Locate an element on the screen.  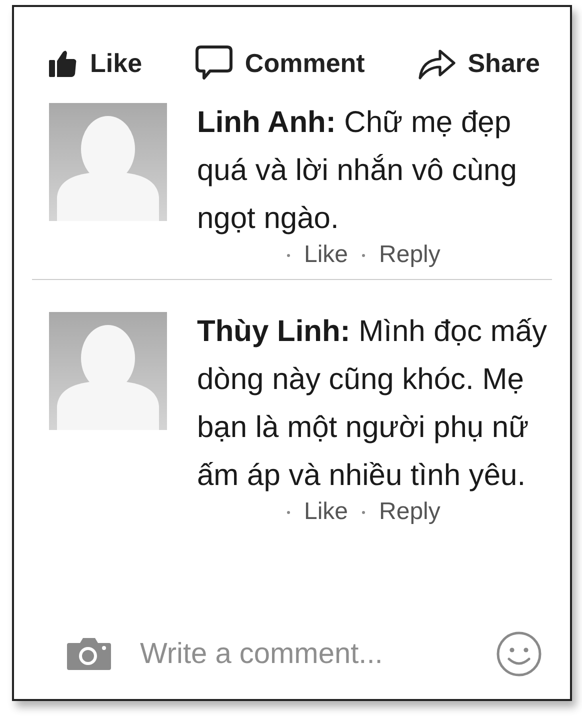
comment-text: Linh Anh: Chữ mẹ đẹp quá và lời nhắn vô cùng ngọt ngào. is located at coordinates (357, 171).